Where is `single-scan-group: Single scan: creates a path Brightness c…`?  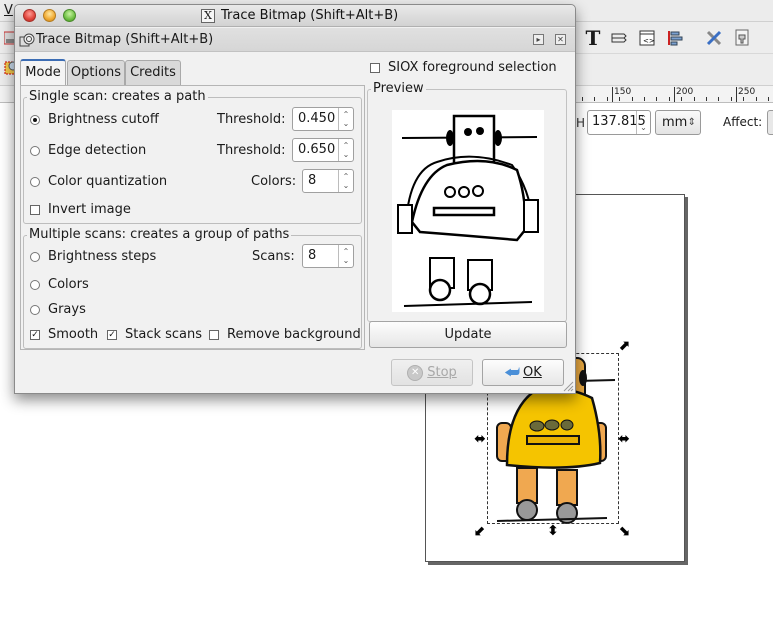
single-scan-group: Single scan: creates a path Brightness c… is located at coordinates (192, 156).